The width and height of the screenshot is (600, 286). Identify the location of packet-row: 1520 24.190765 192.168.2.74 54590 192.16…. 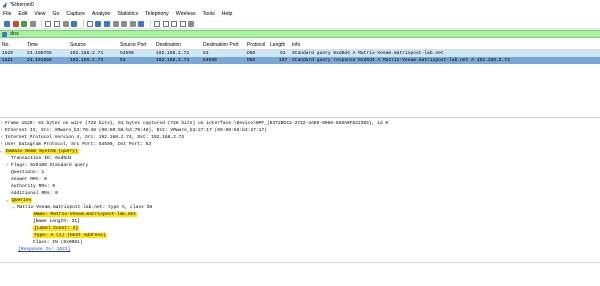
(300, 53).